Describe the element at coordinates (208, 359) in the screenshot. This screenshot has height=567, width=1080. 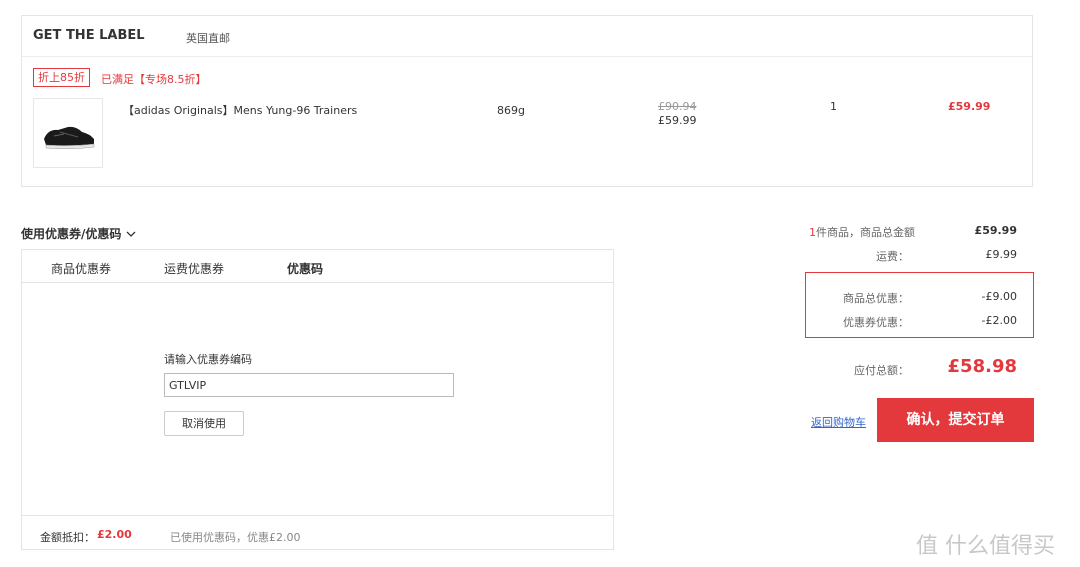
I see `promo-code-label: 请输入优惠券编码` at that location.